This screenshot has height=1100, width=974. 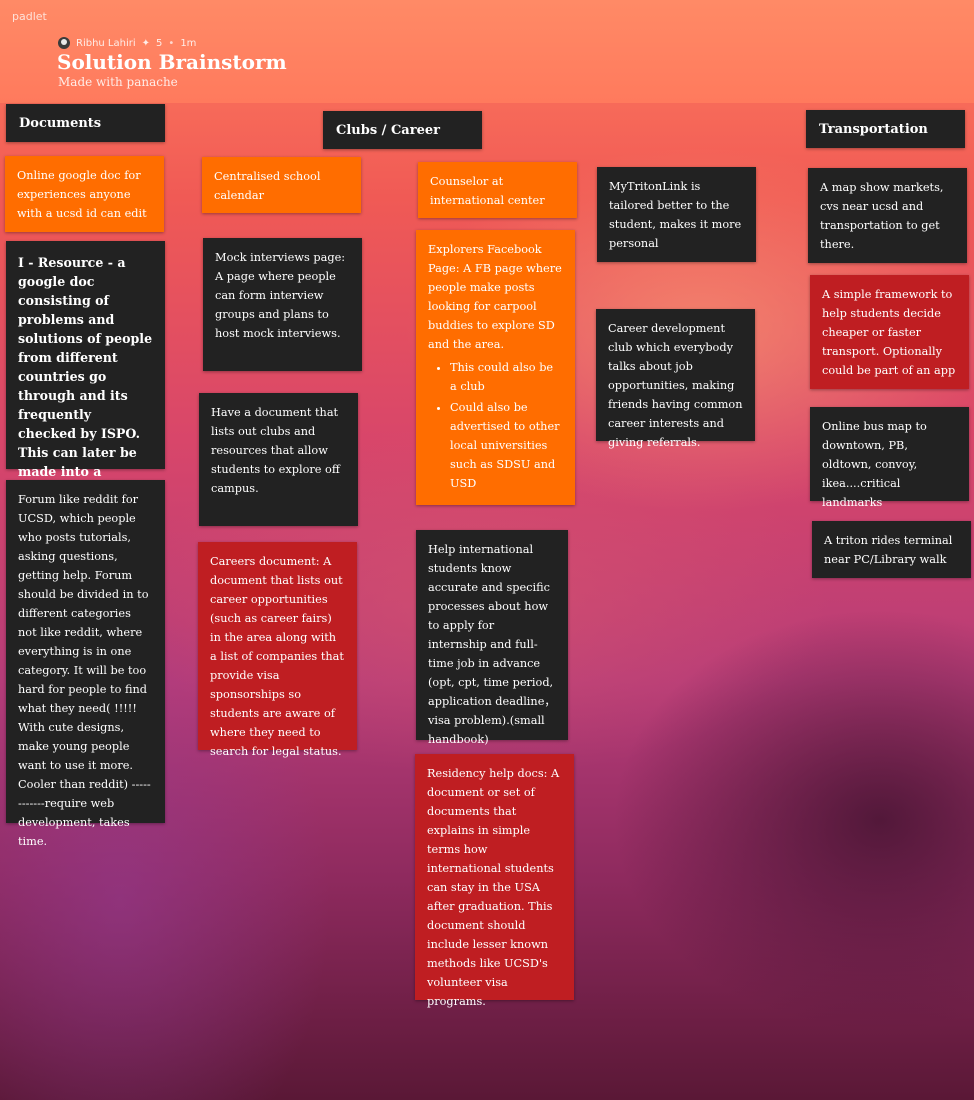 What do you see at coordinates (106, 43) in the screenshot?
I see `author-name: Ribhu Lahiri` at bounding box center [106, 43].